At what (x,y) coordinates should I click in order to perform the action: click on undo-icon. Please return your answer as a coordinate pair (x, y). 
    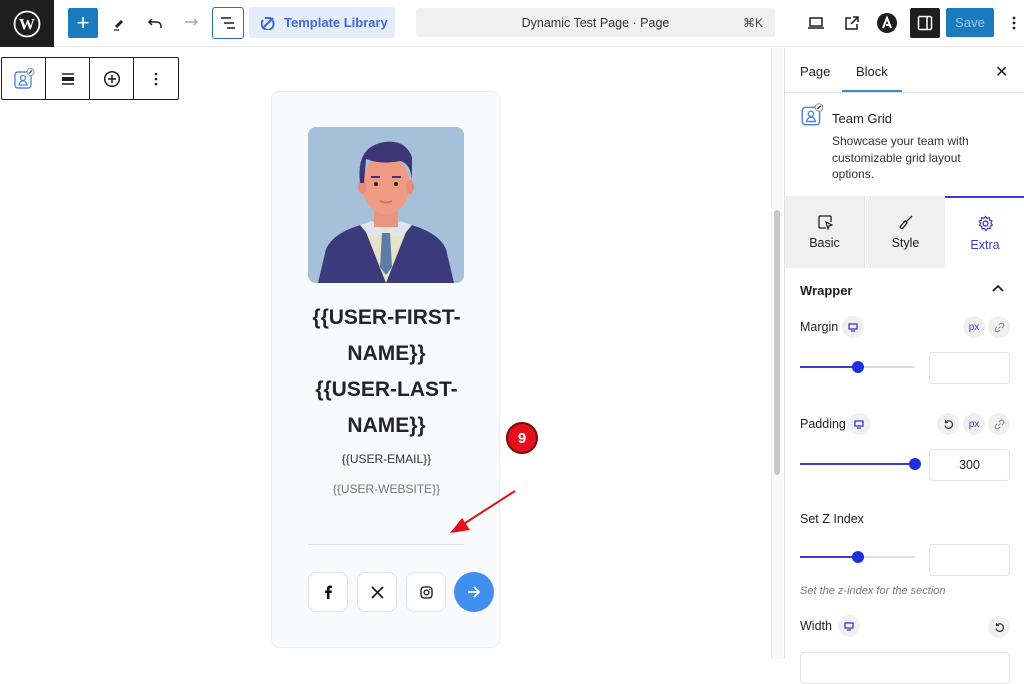
    Looking at the image, I should click on (154, 23).